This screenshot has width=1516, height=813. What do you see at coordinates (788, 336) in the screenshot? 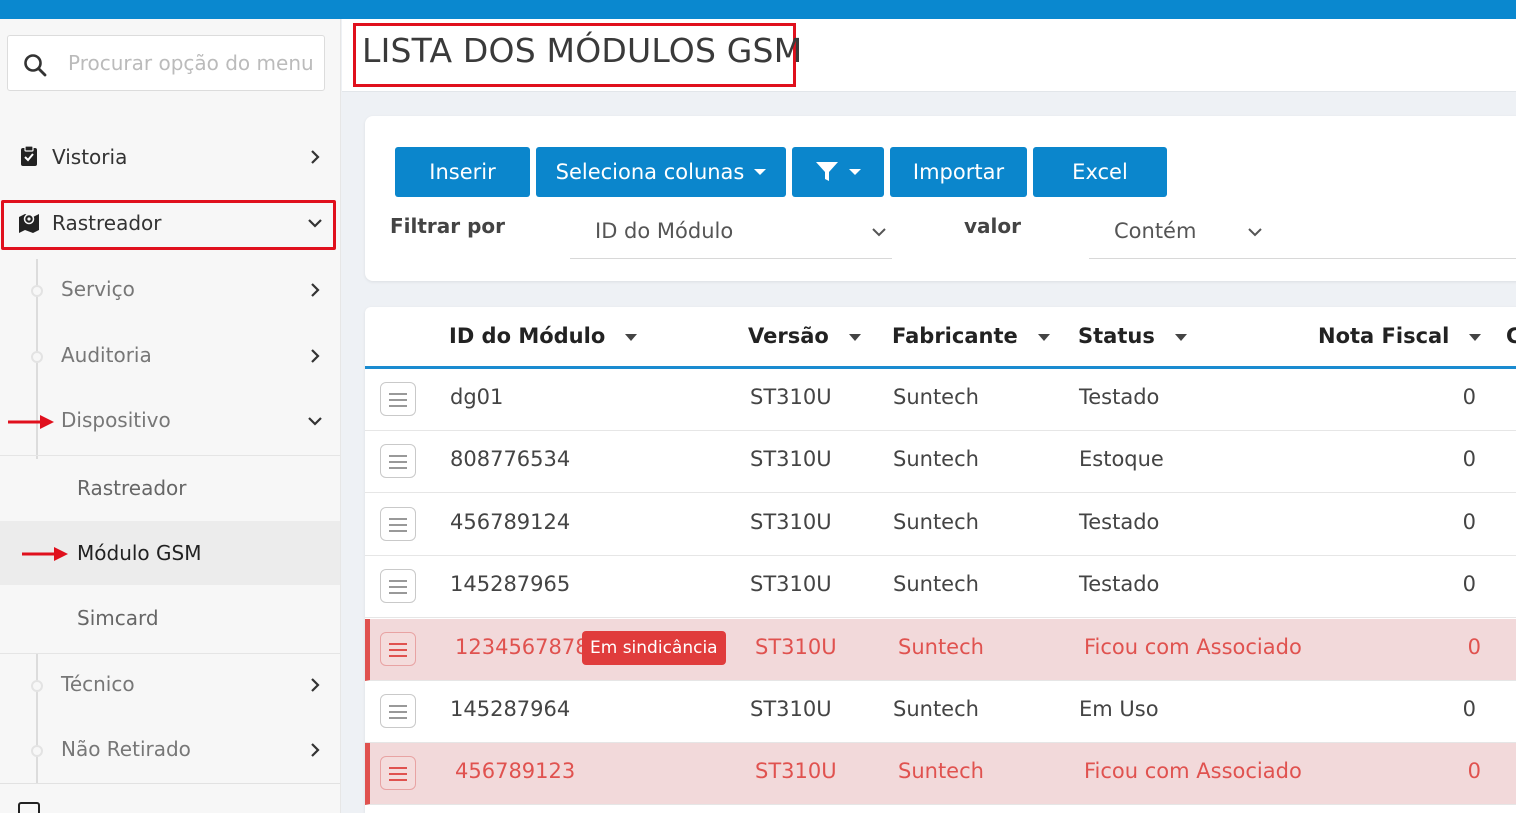
I see `column-header-label: Versão` at bounding box center [788, 336].